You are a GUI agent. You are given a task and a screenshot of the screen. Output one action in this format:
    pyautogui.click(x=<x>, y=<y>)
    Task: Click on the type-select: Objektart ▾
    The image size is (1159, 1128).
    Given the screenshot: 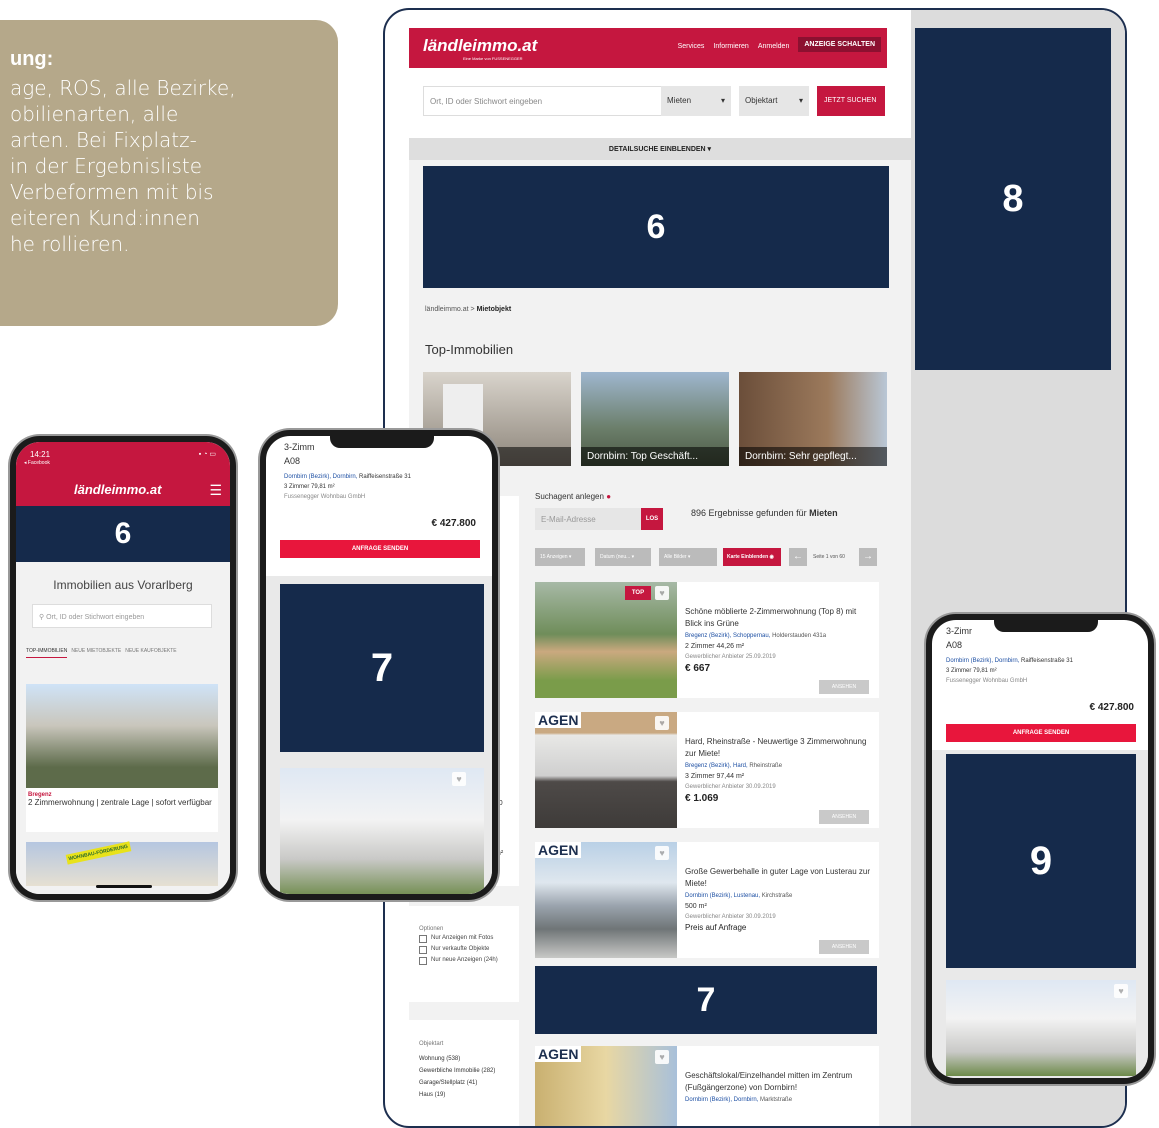 What is the action you would take?
    pyautogui.click(x=774, y=101)
    